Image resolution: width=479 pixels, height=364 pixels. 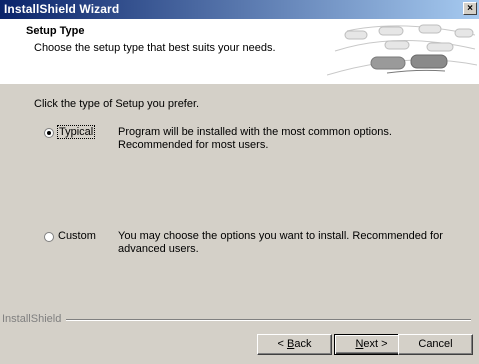 What do you see at coordinates (239, 83) in the screenshot?
I see `header-divider` at bounding box center [239, 83].